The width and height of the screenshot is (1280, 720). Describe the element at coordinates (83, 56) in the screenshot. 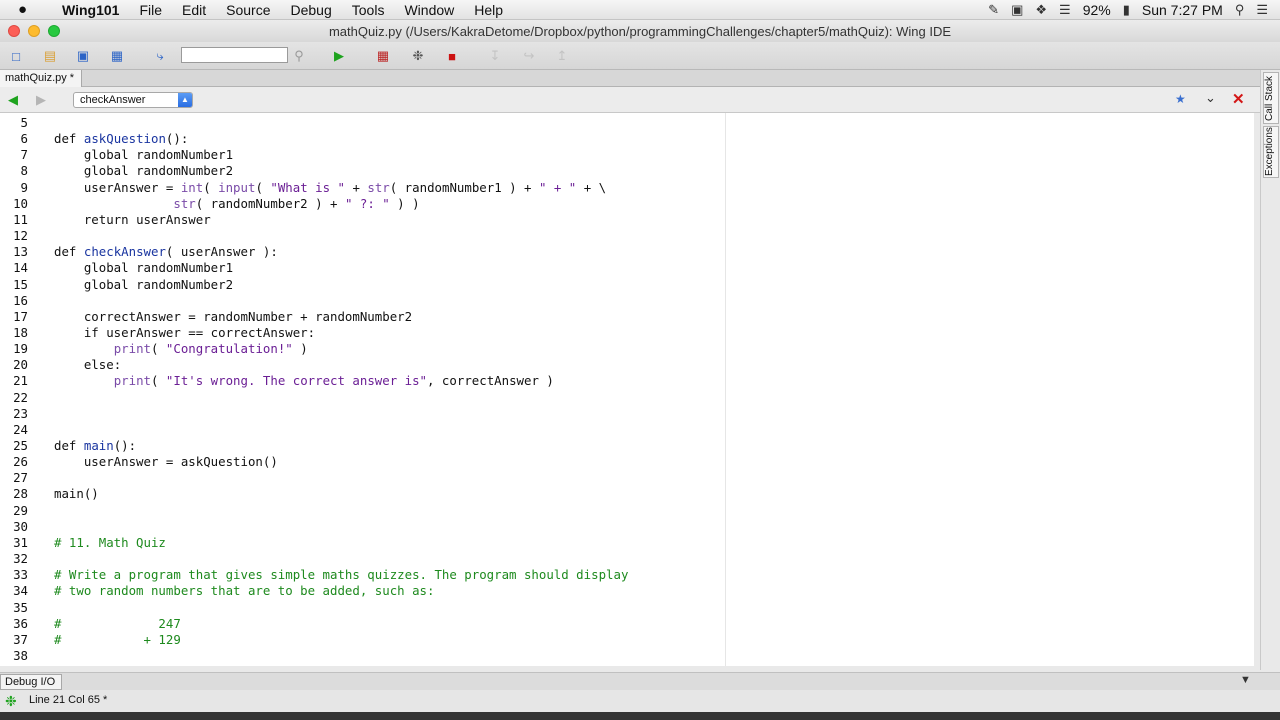

I see `save-icon: ▣` at that location.